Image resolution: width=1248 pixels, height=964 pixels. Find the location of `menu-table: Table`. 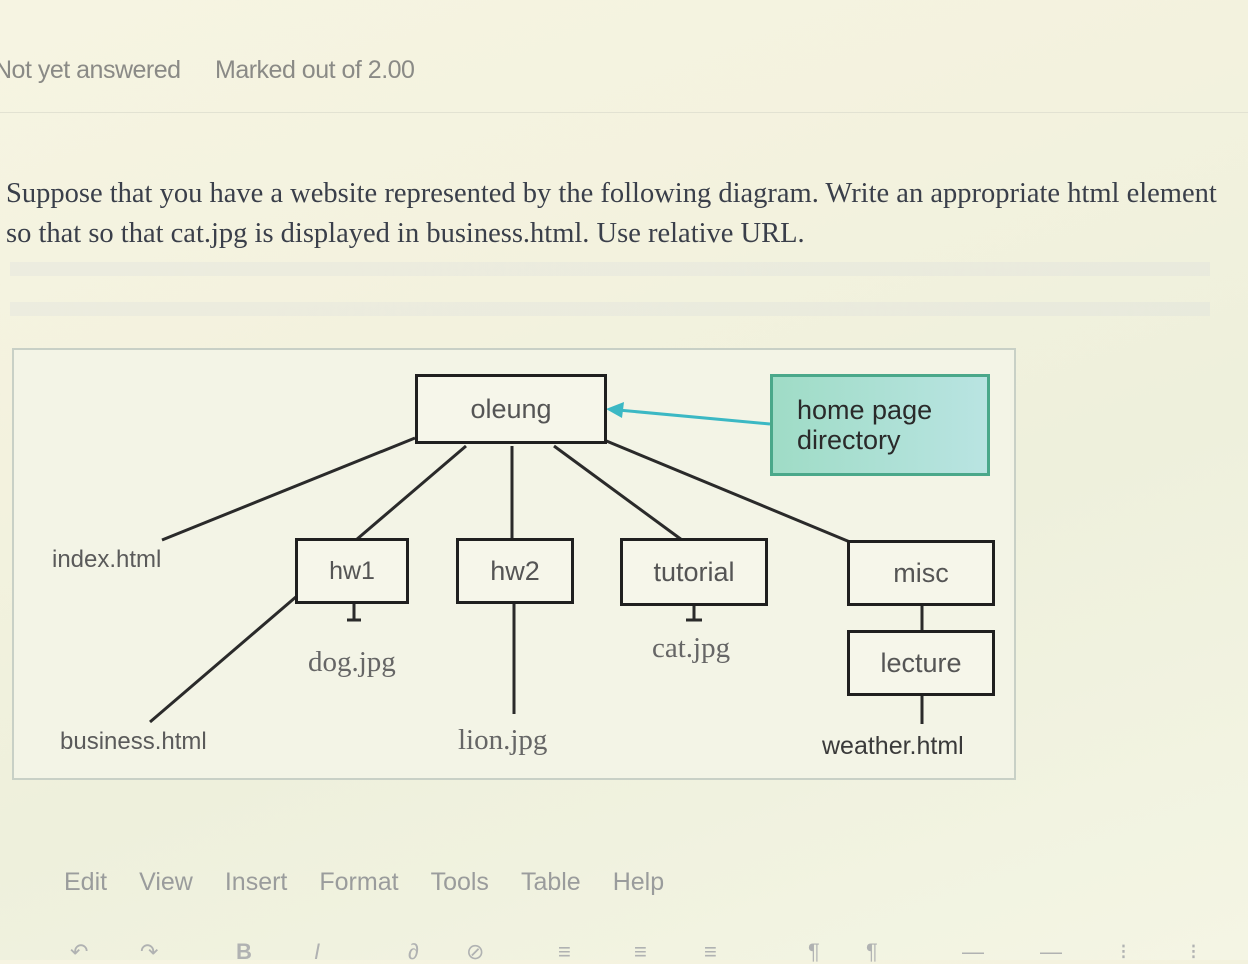

menu-table: Table is located at coordinates (551, 882).